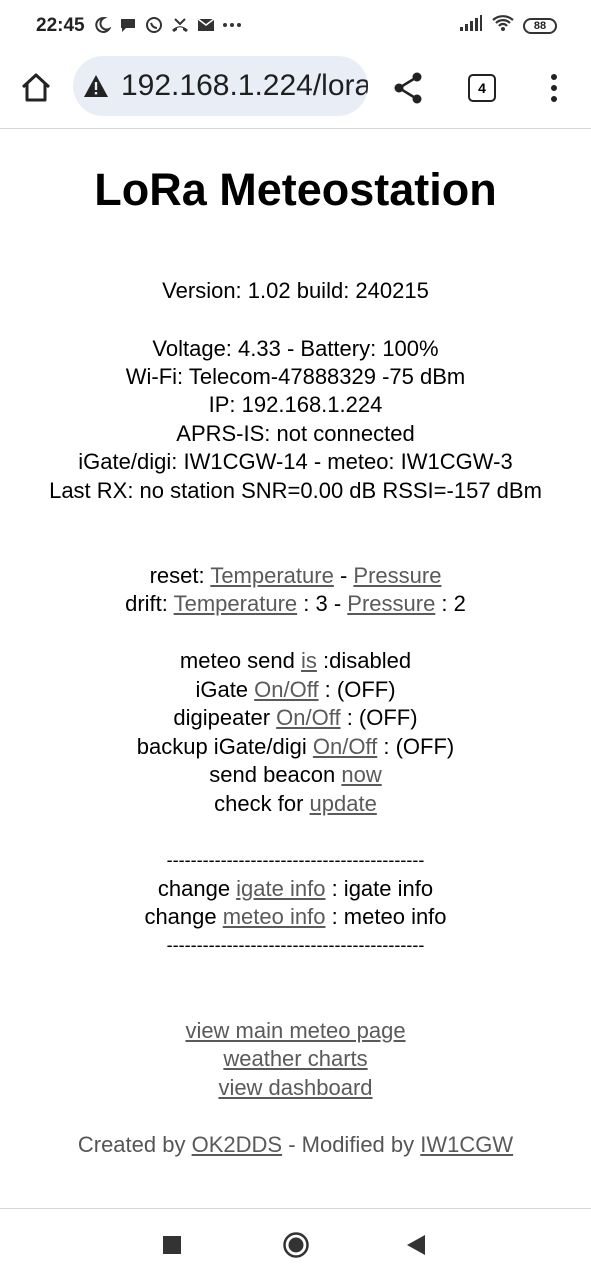  I want to click on main-meteo-line: view main meteo page, so click(295, 1031).